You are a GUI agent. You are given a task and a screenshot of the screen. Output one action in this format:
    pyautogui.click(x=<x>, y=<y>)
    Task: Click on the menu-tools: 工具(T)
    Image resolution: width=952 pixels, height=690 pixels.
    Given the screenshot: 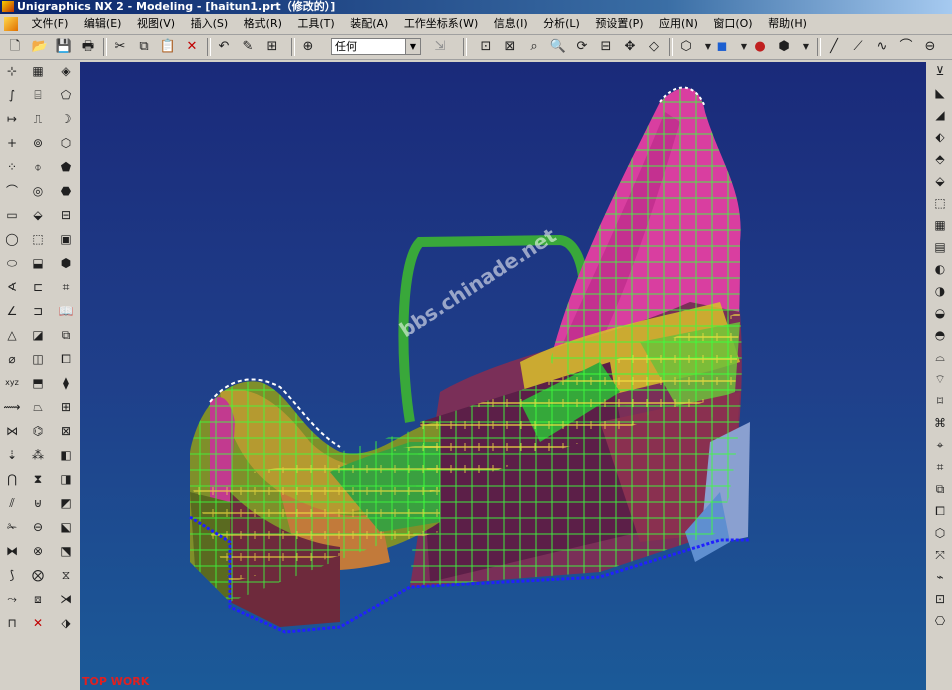 What is the action you would take?
    pyautogui.click(x=315, y=24)
    